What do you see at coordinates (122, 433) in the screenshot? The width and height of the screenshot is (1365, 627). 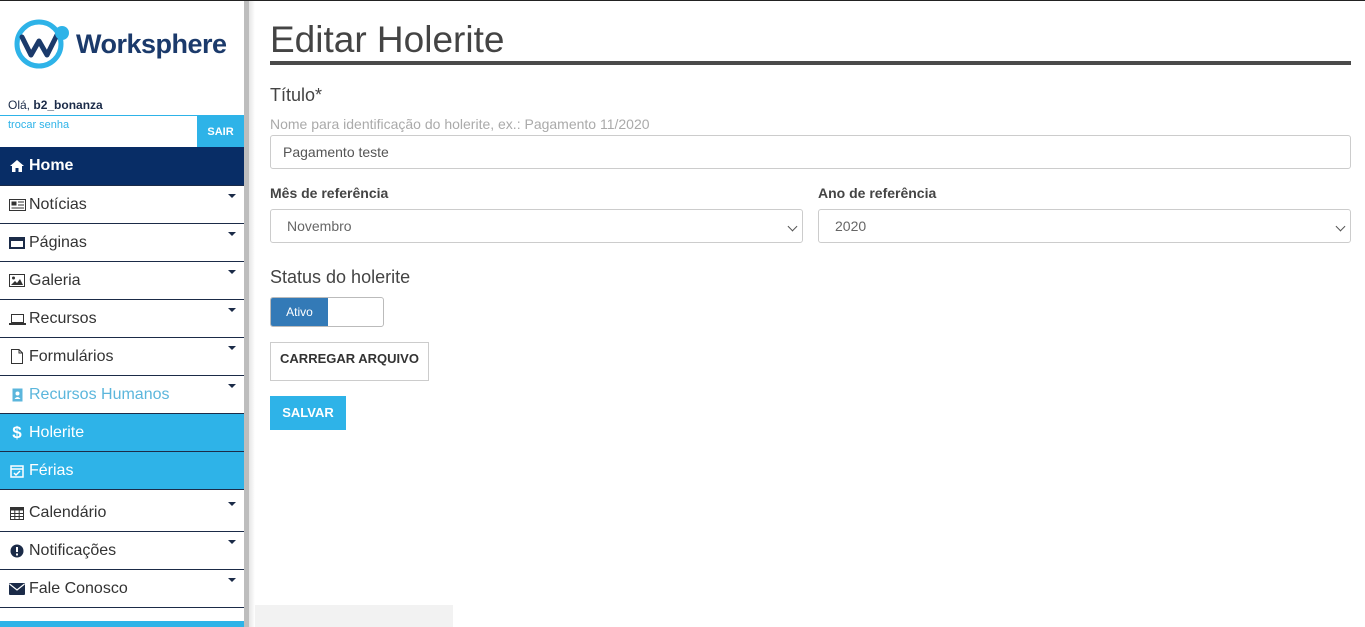 I see `sidebar-item-holerite: $ Holerite` at bounding box center [122, 433].